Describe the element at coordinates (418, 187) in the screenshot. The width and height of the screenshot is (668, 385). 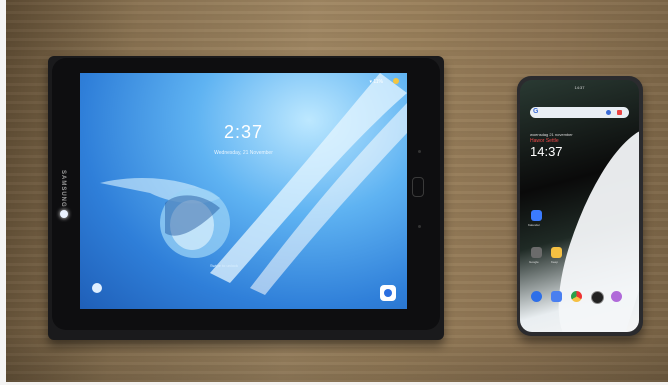
I see `tablet-home-button` at that location.